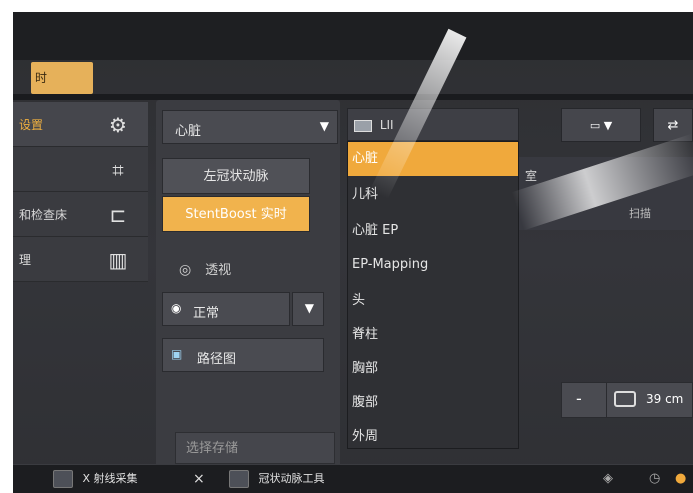 The width and height of the screenshot is (693, 493). I want to click on taskbar-tab-coronary: 冠状动脉工具, so click(277, 479).